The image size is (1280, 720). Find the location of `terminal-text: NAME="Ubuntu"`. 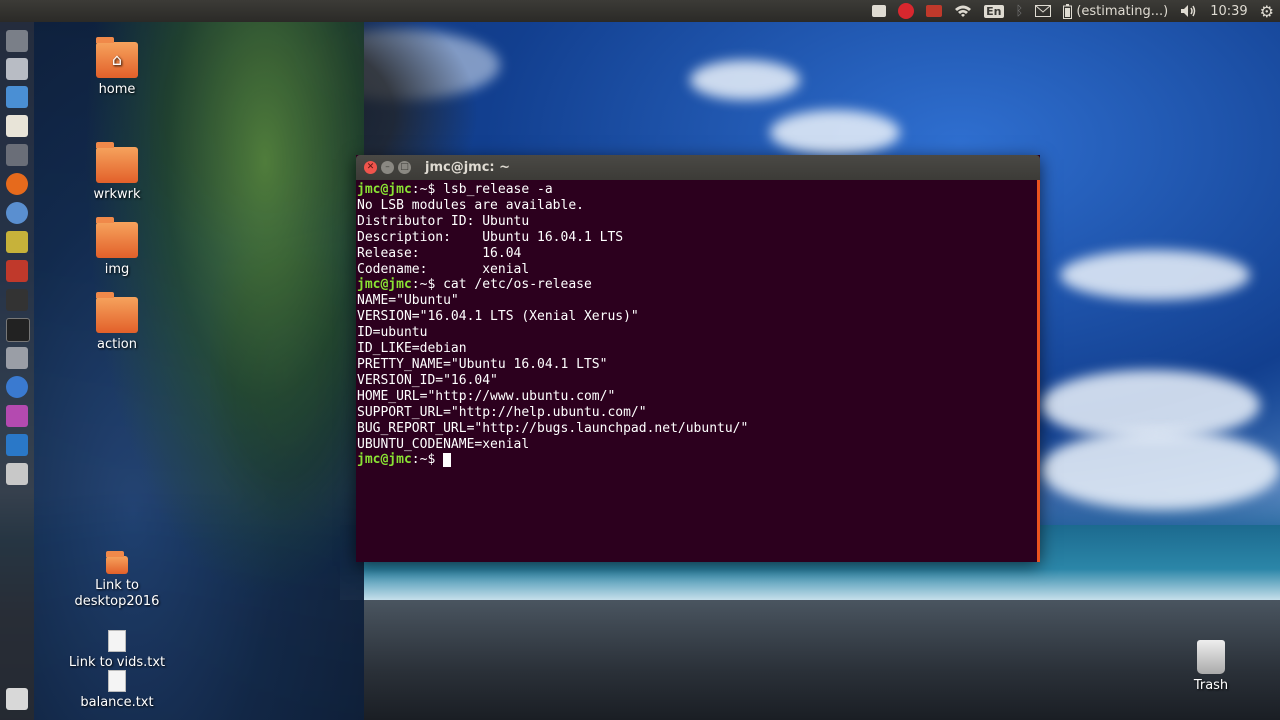

terminal-text: NAME="Ubuntu" is located at coordinates (408, 301).